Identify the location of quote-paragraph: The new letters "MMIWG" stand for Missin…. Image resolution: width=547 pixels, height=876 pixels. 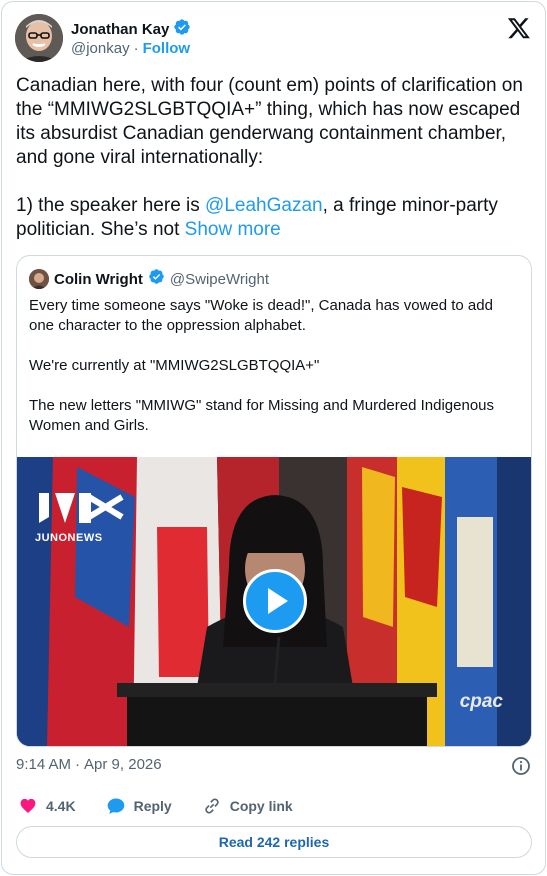
(262, 415).